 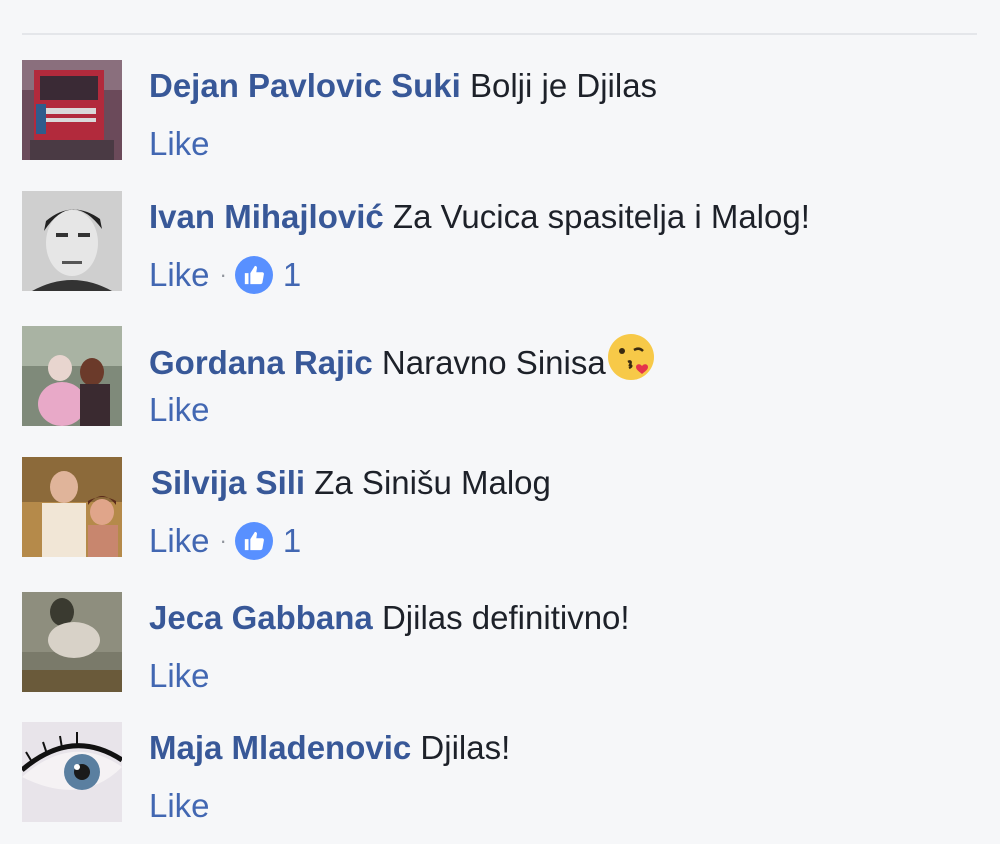 What do you see at coordinates (492, 509) in the screenshot?
I see `comment-item: Silvija Sili Za Sinišu Malog Like · 1` at bounding box center [492, 509].